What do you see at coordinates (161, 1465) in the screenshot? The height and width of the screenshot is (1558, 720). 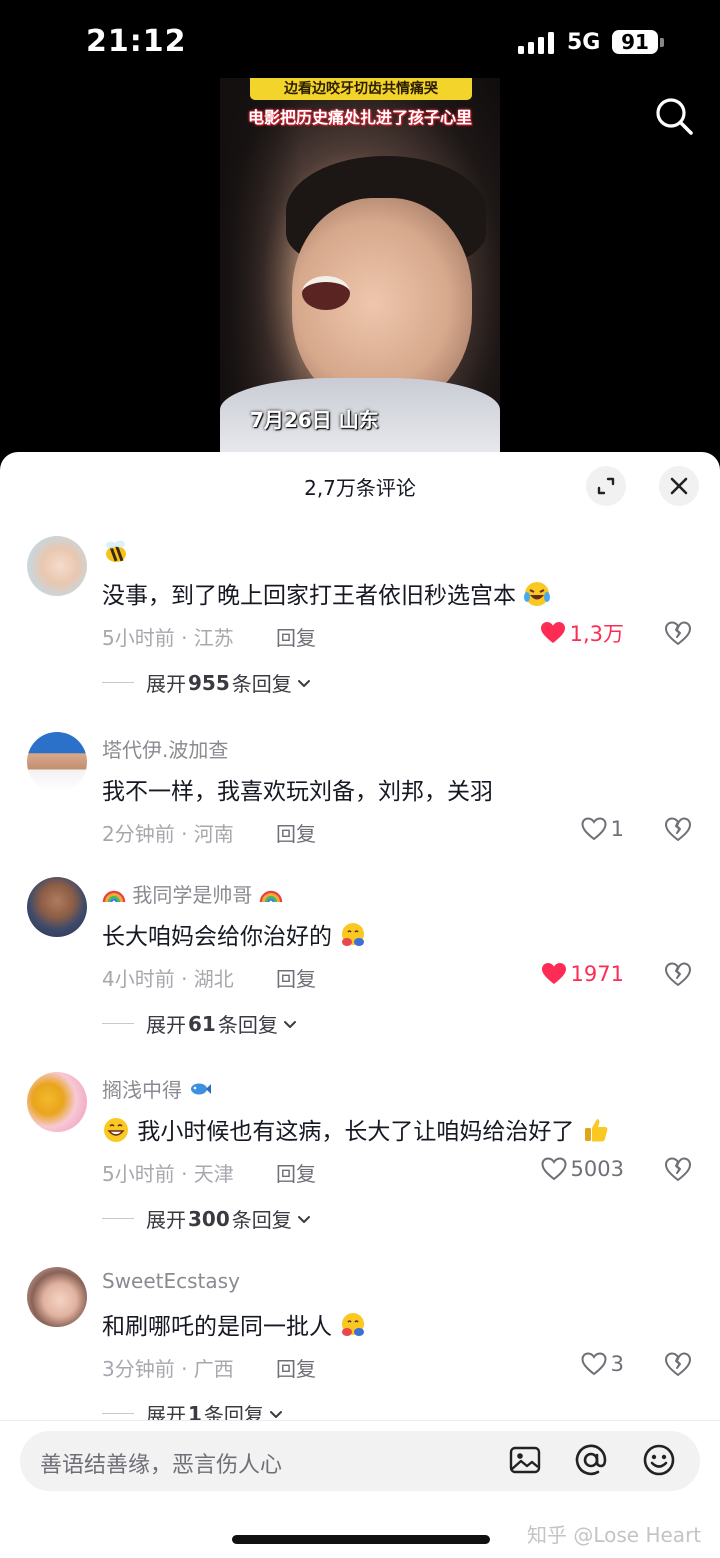 I see `comment-input-placeholder: 善语结善缘，恶言伤人心` at bounding box center [161, 1465].